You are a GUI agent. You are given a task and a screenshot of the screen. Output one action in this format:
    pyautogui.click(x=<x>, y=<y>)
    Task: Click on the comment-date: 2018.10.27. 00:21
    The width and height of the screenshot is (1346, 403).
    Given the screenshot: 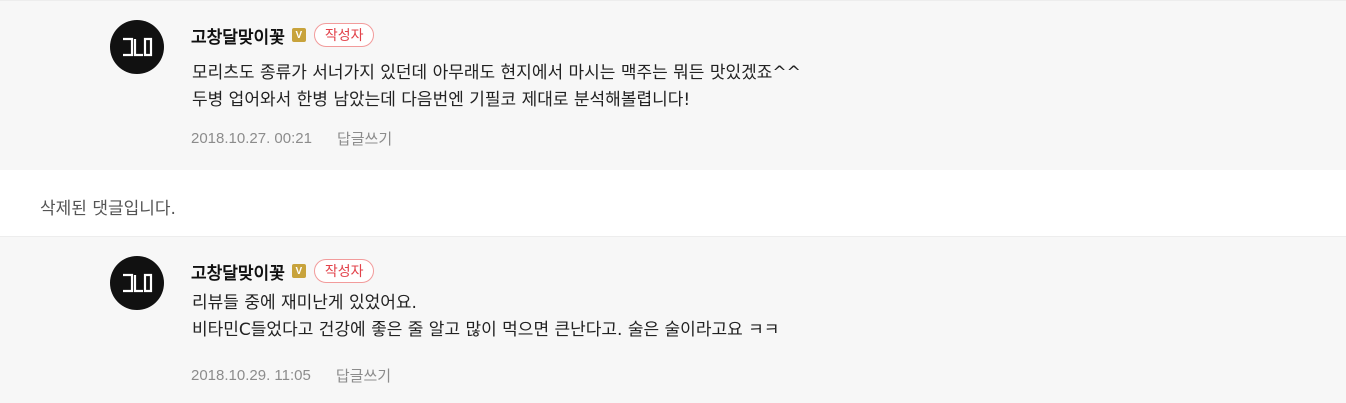 What is the action you would take?
    pyautogui.click(x=251, y=138)
    